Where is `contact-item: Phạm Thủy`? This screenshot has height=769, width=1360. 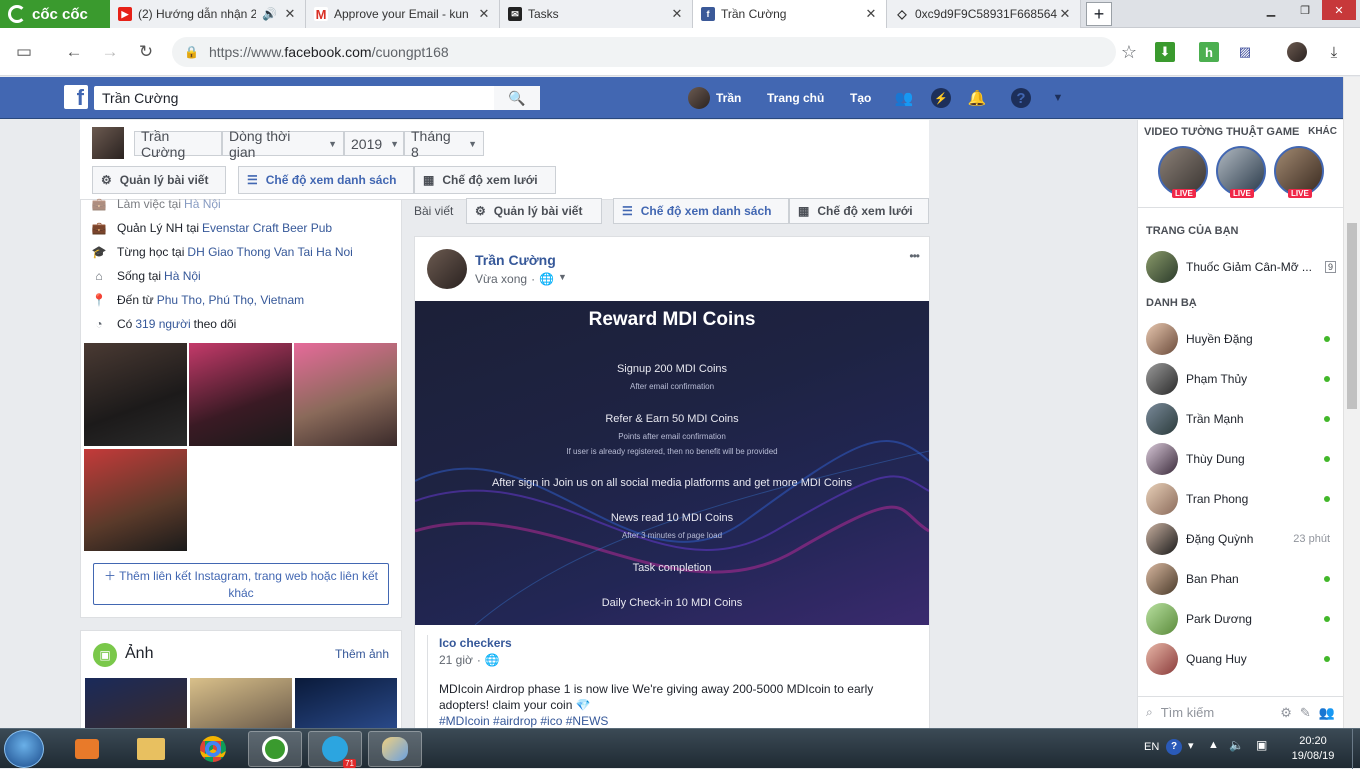 contact-item: Phạm Thủy is located at coordinates (1241, 379).